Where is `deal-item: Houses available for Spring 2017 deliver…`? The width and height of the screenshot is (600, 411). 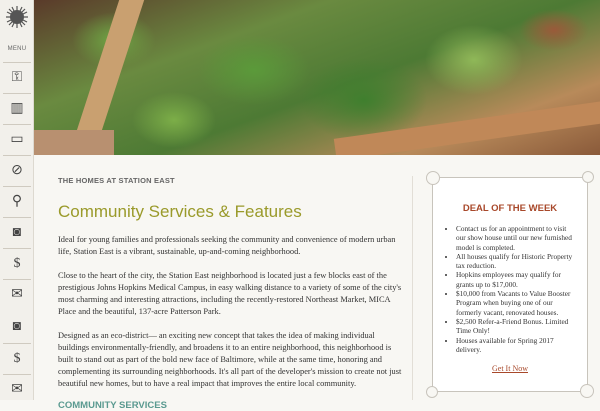
deal-item: Houses available for Spring 2017 deliver… is located at coordinates (516, 345).